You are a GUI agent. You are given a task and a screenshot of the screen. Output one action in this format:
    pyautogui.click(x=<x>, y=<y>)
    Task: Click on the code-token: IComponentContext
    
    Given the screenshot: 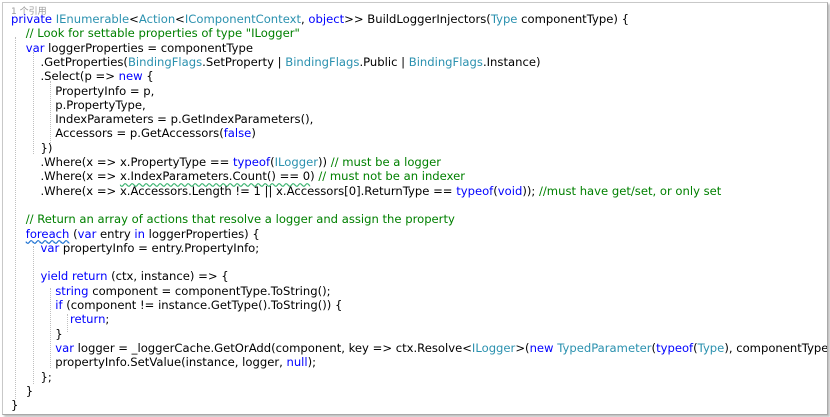 What is the action you would take?
    pyautogui.click(x=243, y=19)
    